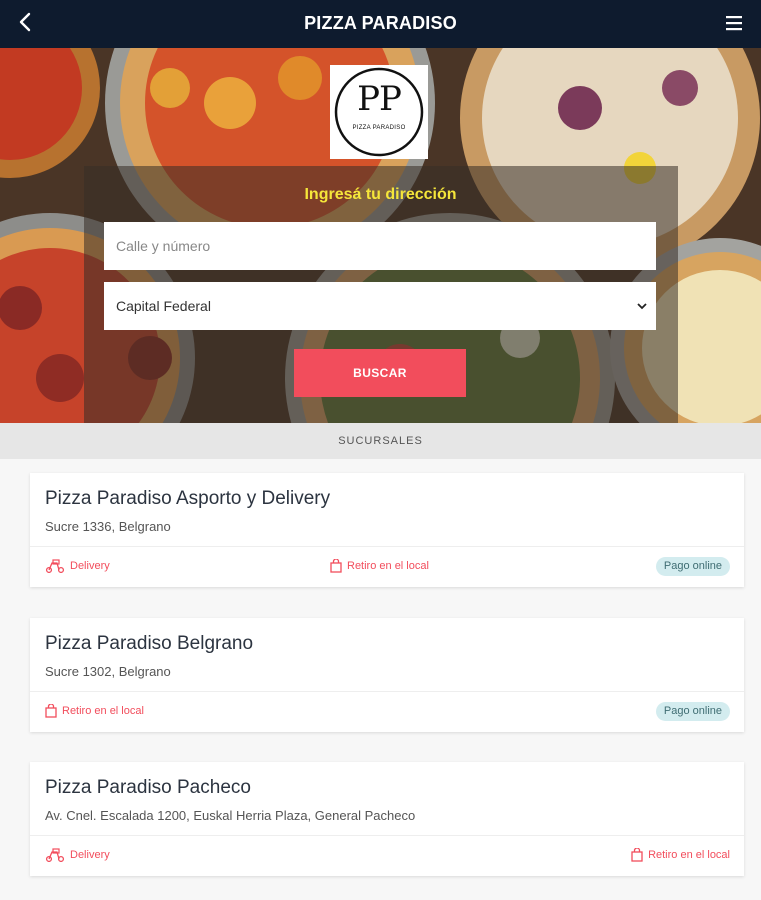 The width and height of the screenshot is (761, 900). What do you see at coordinates (148, 787) in the screenshot?
I see `branch-name: Pizza Paradiso Pacheco` at bounding box center [148, 787].